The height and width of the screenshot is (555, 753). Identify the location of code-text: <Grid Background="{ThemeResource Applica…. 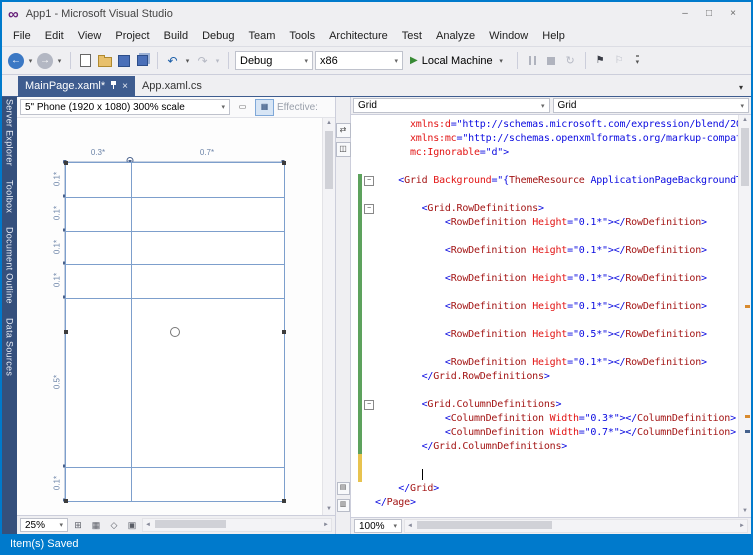
(556, 181).